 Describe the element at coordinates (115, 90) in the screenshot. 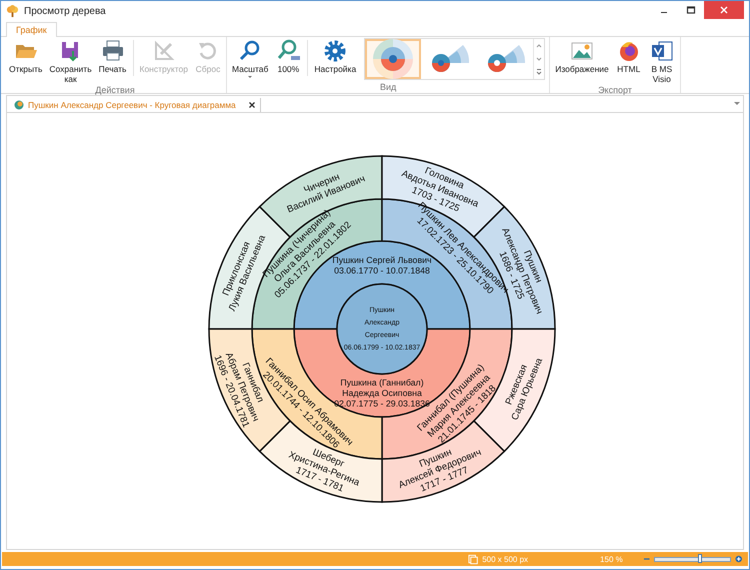

I see `group-label: Действия` at that location.